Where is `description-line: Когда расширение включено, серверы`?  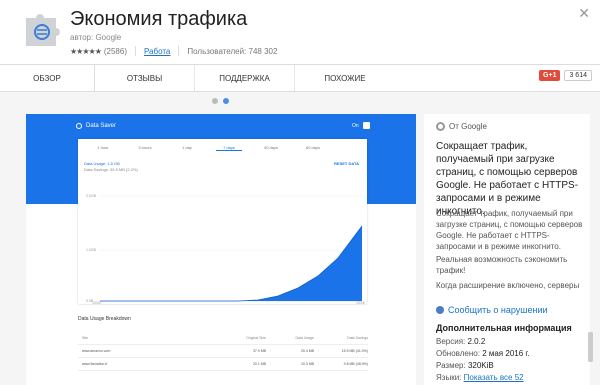
description-line: Когда расширение включено, серверы is located at coordinates (508, 285).